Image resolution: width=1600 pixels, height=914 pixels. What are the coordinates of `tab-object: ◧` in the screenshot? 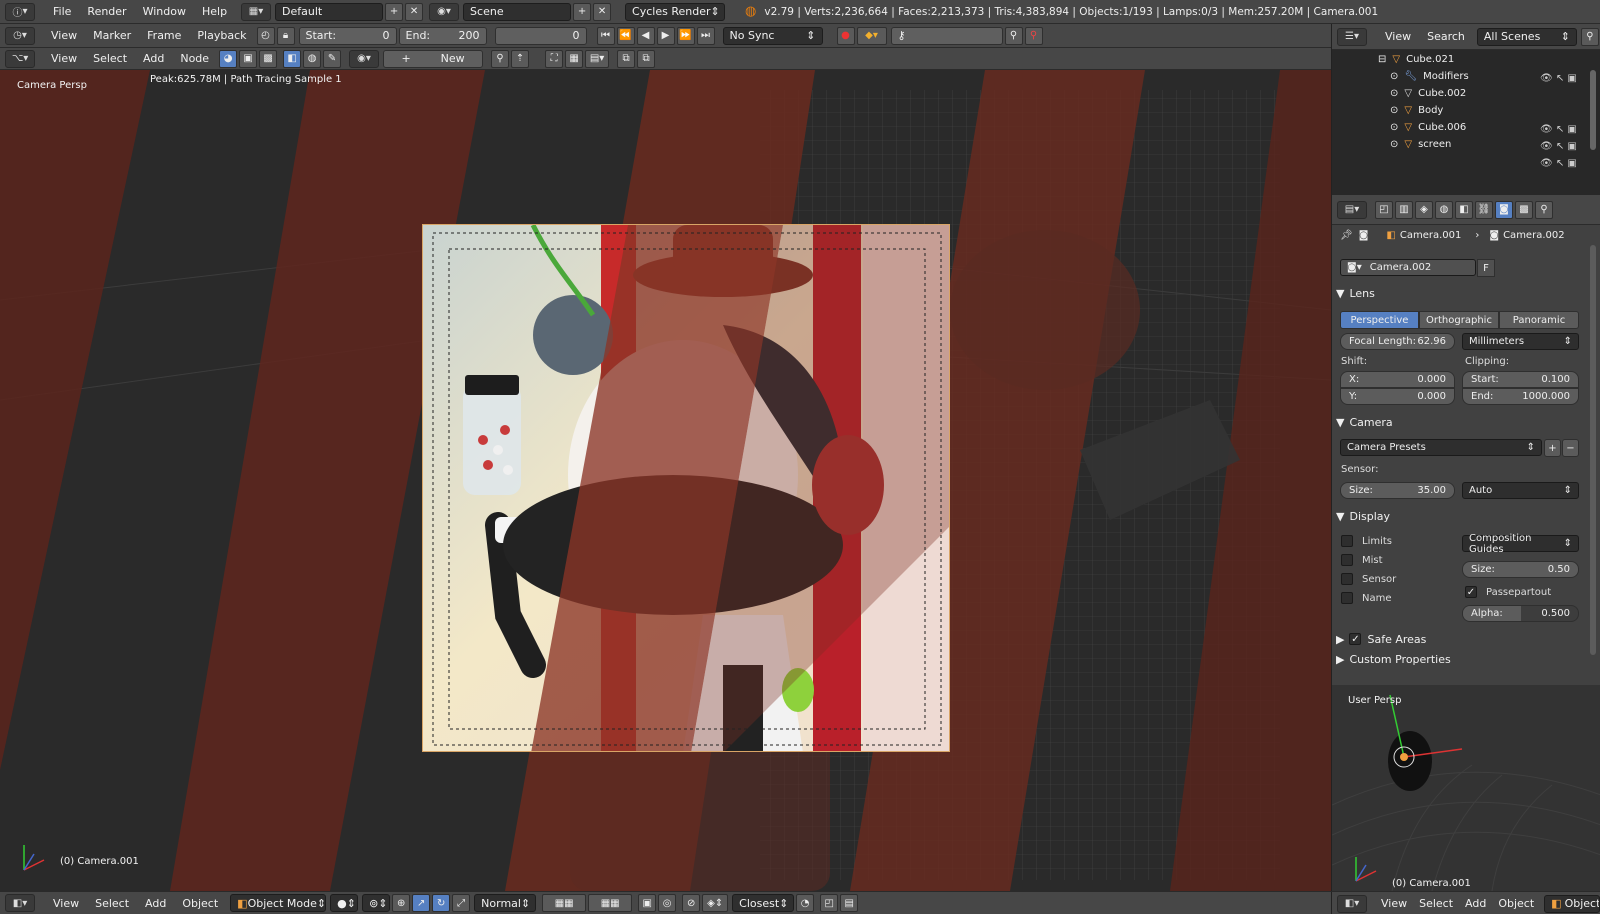 It's located at (1464, 209).